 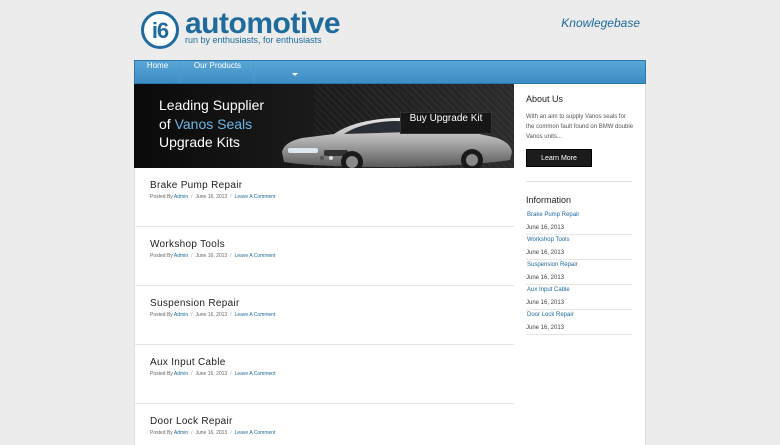 I want to click on list-item: Brake Pump Repair June 16, 2013, so click(x=579, y=222).